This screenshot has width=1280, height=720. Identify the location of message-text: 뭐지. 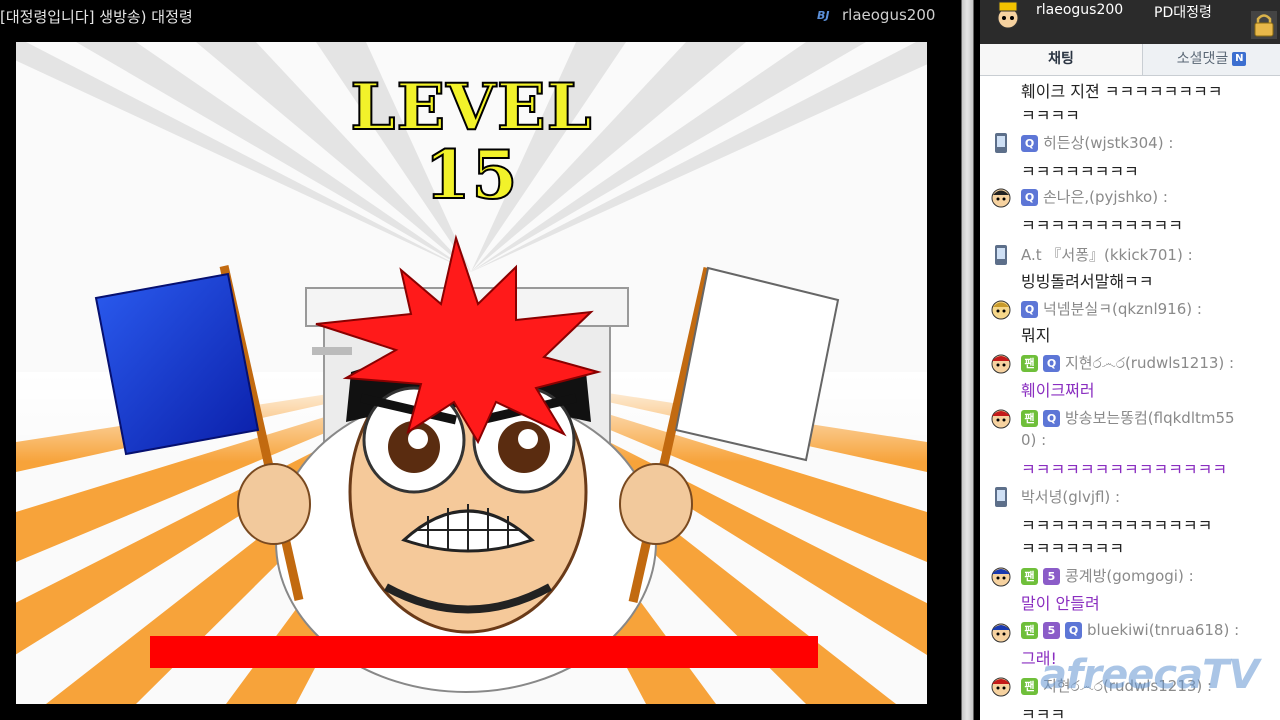
(1036, 335).